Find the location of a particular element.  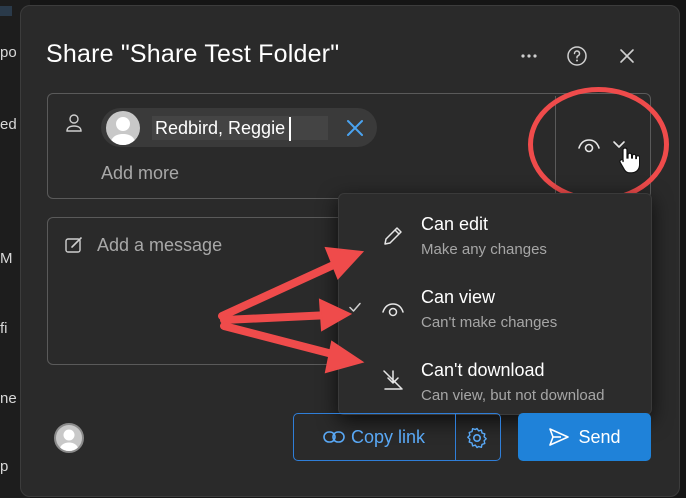

send-label: Send is located at coordinates (599, 436).